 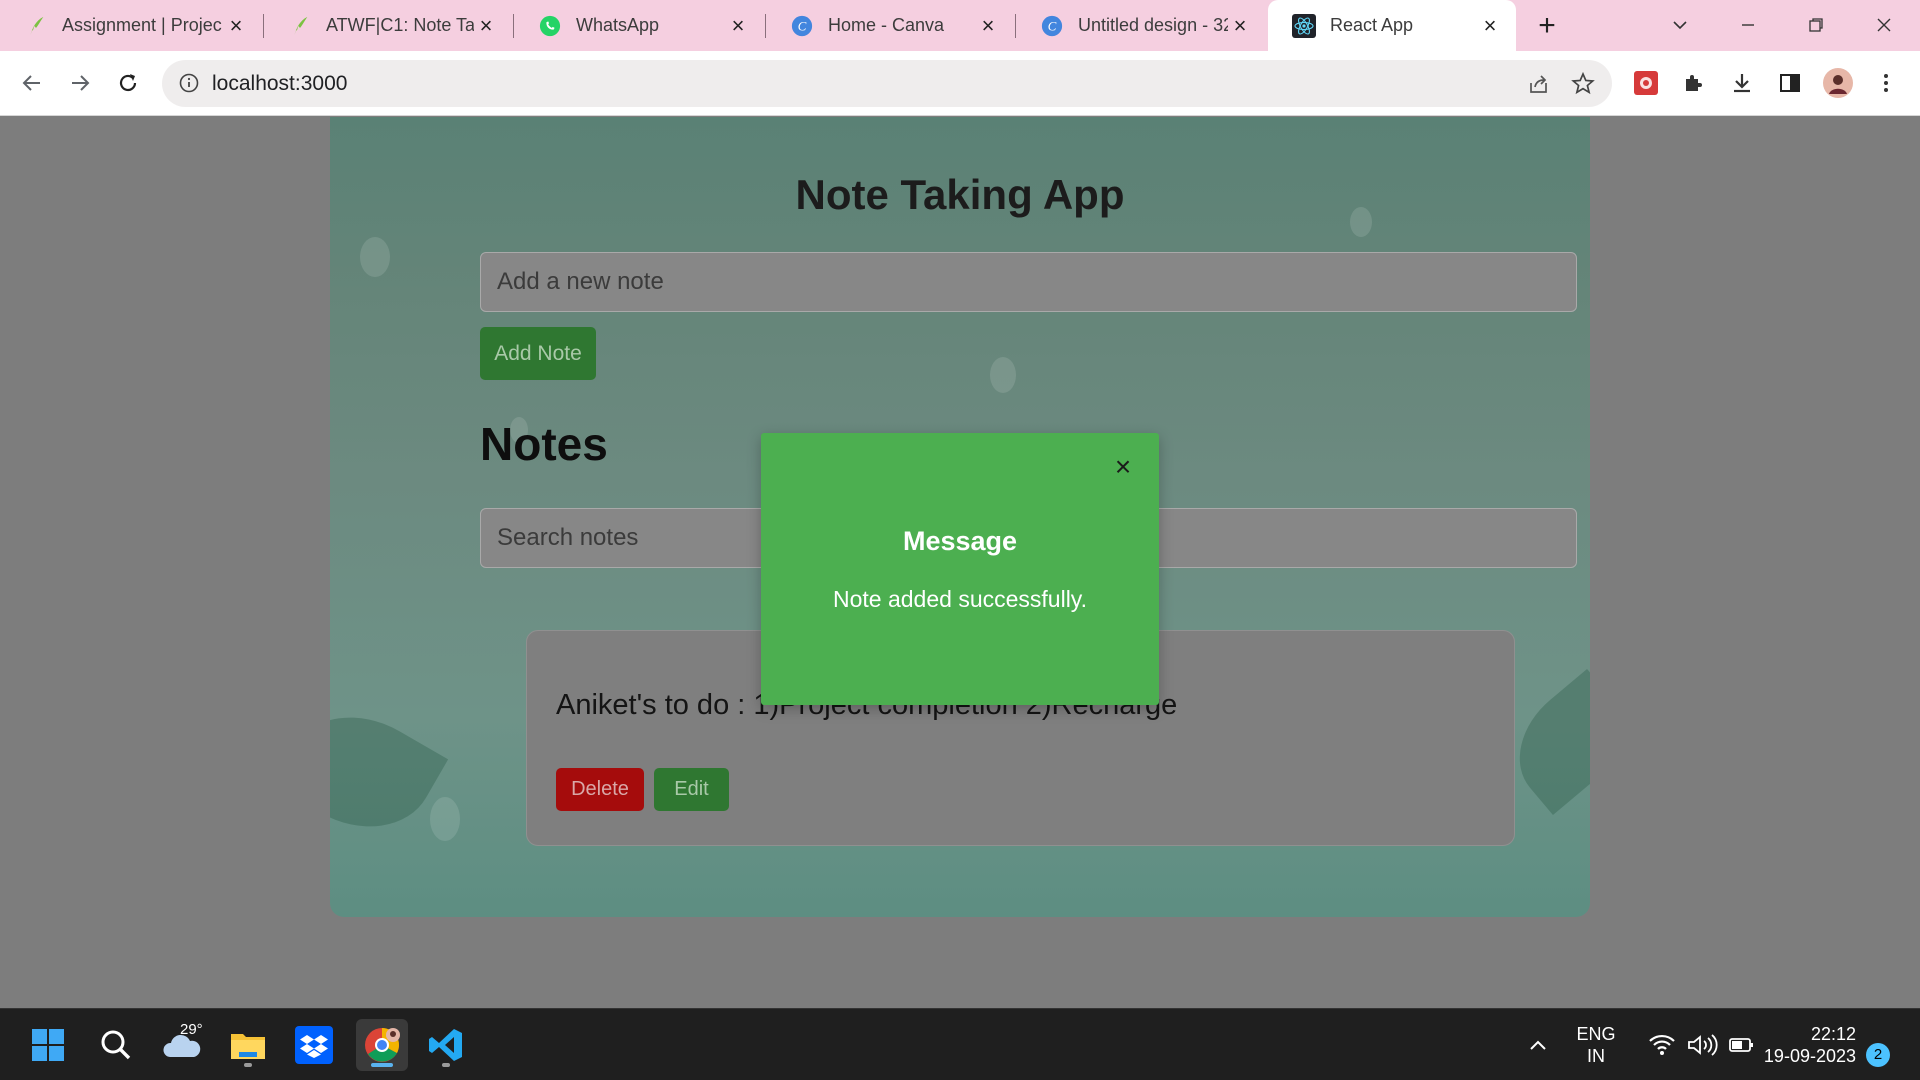 What do you see at coordinates (191, 1029) in the screenshot?
I see `weather-temperature: 29°` at bounding box center [191, 1029].